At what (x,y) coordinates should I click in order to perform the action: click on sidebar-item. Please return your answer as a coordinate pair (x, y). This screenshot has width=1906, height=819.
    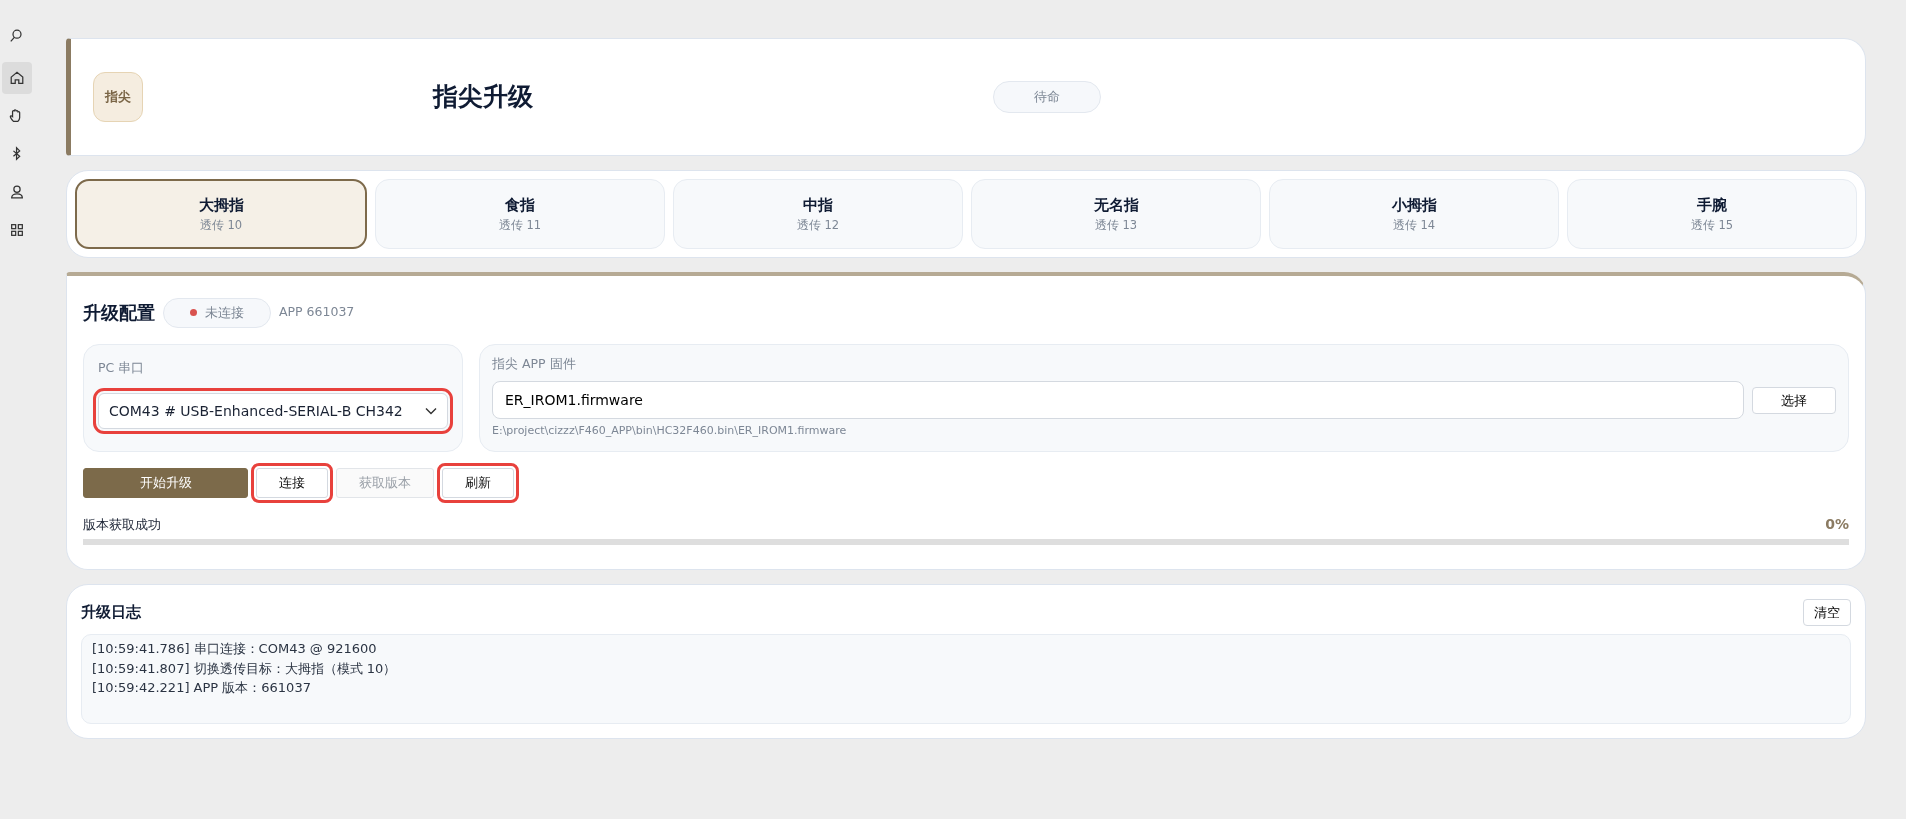
    Looking at the image, I should click on (17, 78).